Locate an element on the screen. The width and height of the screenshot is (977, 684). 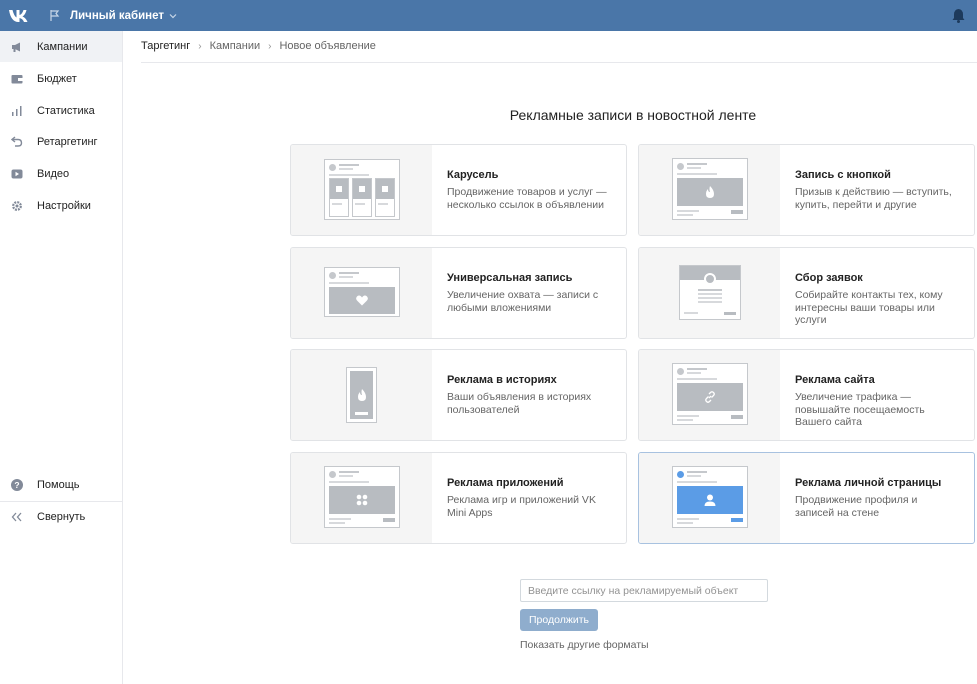
video-icon is located at coordinates (17, 174).